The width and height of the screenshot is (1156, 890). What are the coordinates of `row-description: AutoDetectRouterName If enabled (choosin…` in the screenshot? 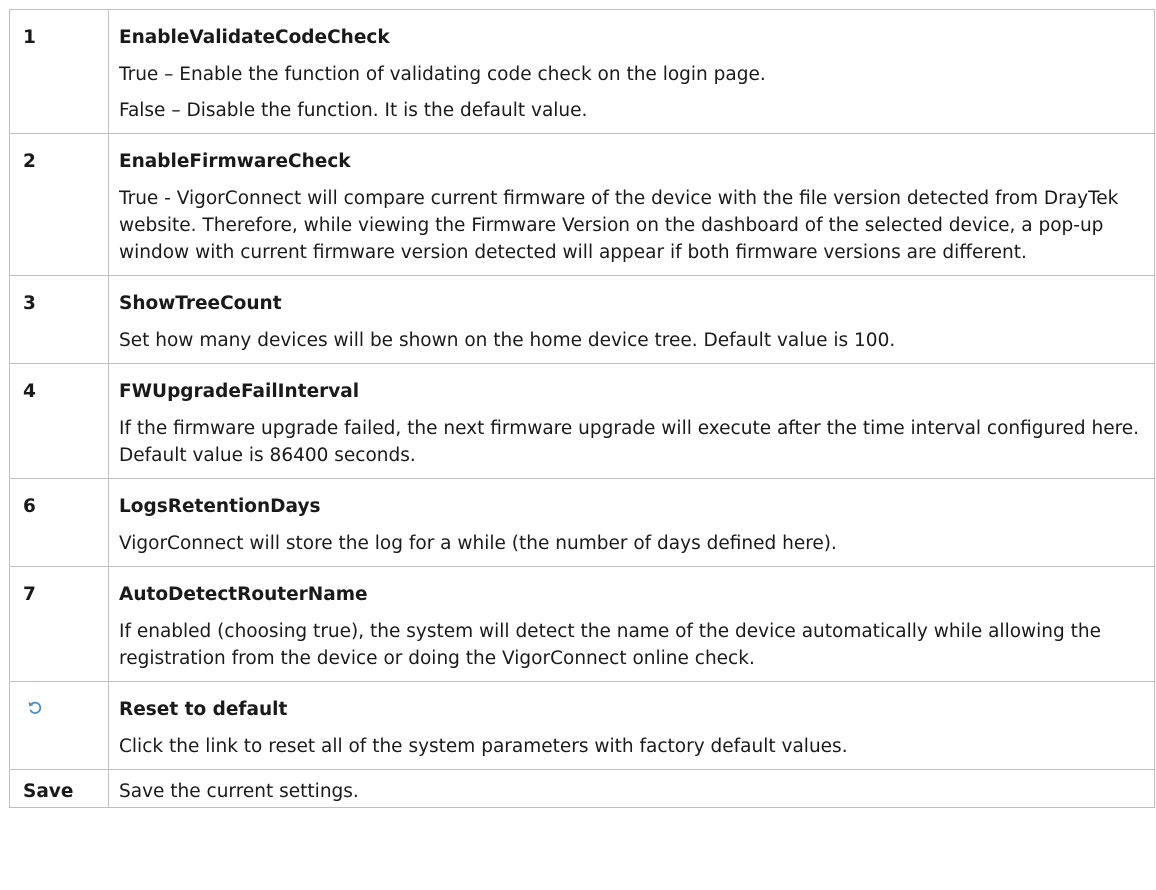 It's located at (631, 624).